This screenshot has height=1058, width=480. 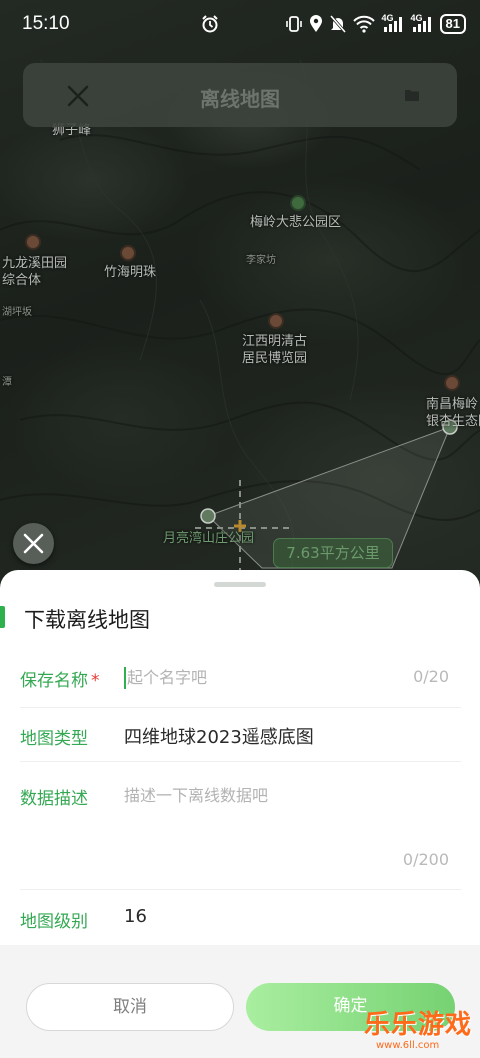 I want to click on map-label-scenic-area: 梅岭大悲公园区, so click(x=296, y=222).